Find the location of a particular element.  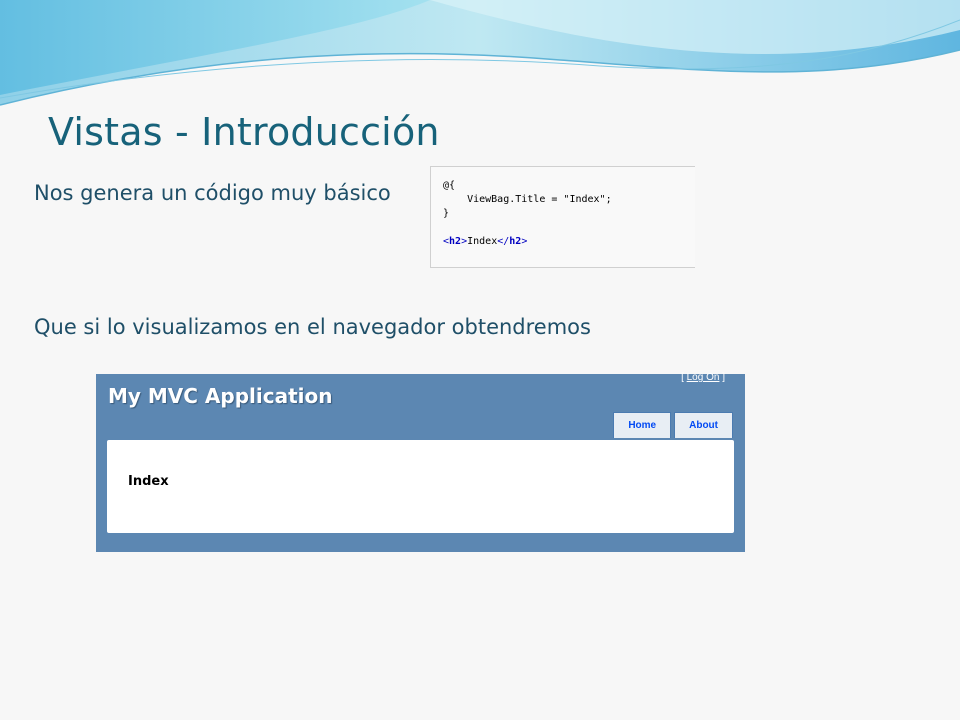

code-close-gt: > is located at coordinates (524, 241).